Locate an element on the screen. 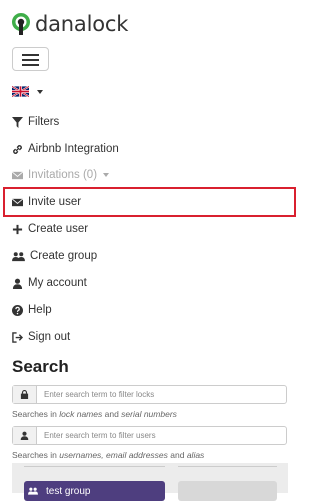  group-button-test-group: test group is located at coordinates (94, 491).